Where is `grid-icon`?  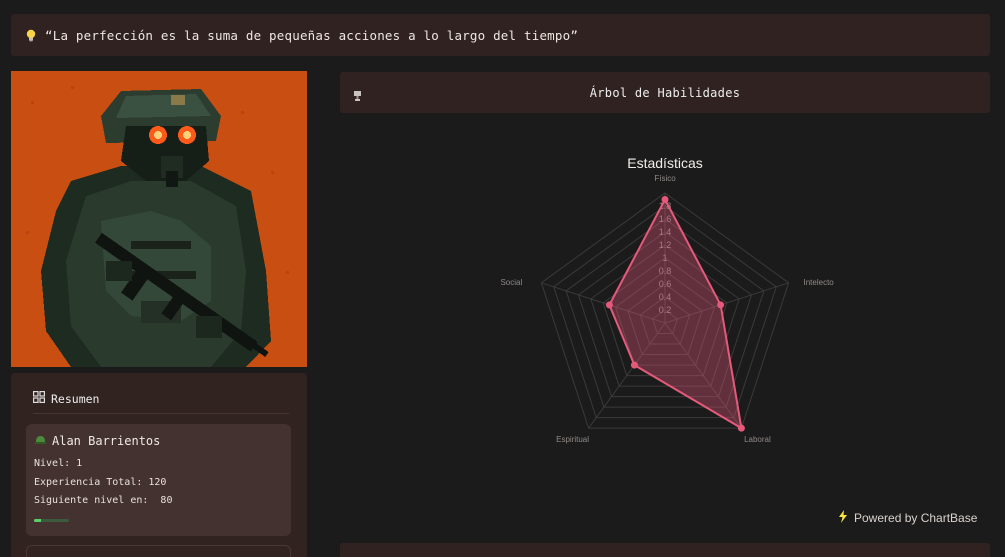 grid-icon is located at coordinates (39, 398).